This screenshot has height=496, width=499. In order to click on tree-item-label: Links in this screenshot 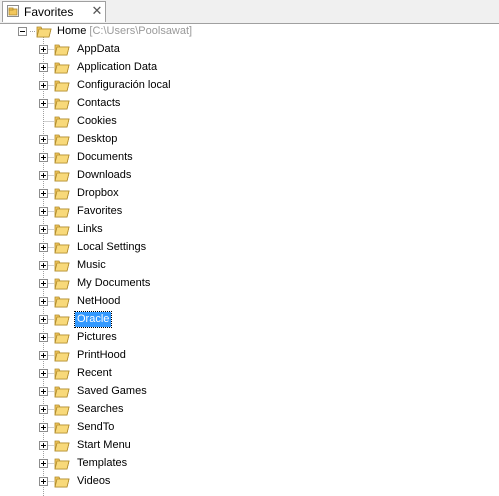, I will do `click(90, 229)`.